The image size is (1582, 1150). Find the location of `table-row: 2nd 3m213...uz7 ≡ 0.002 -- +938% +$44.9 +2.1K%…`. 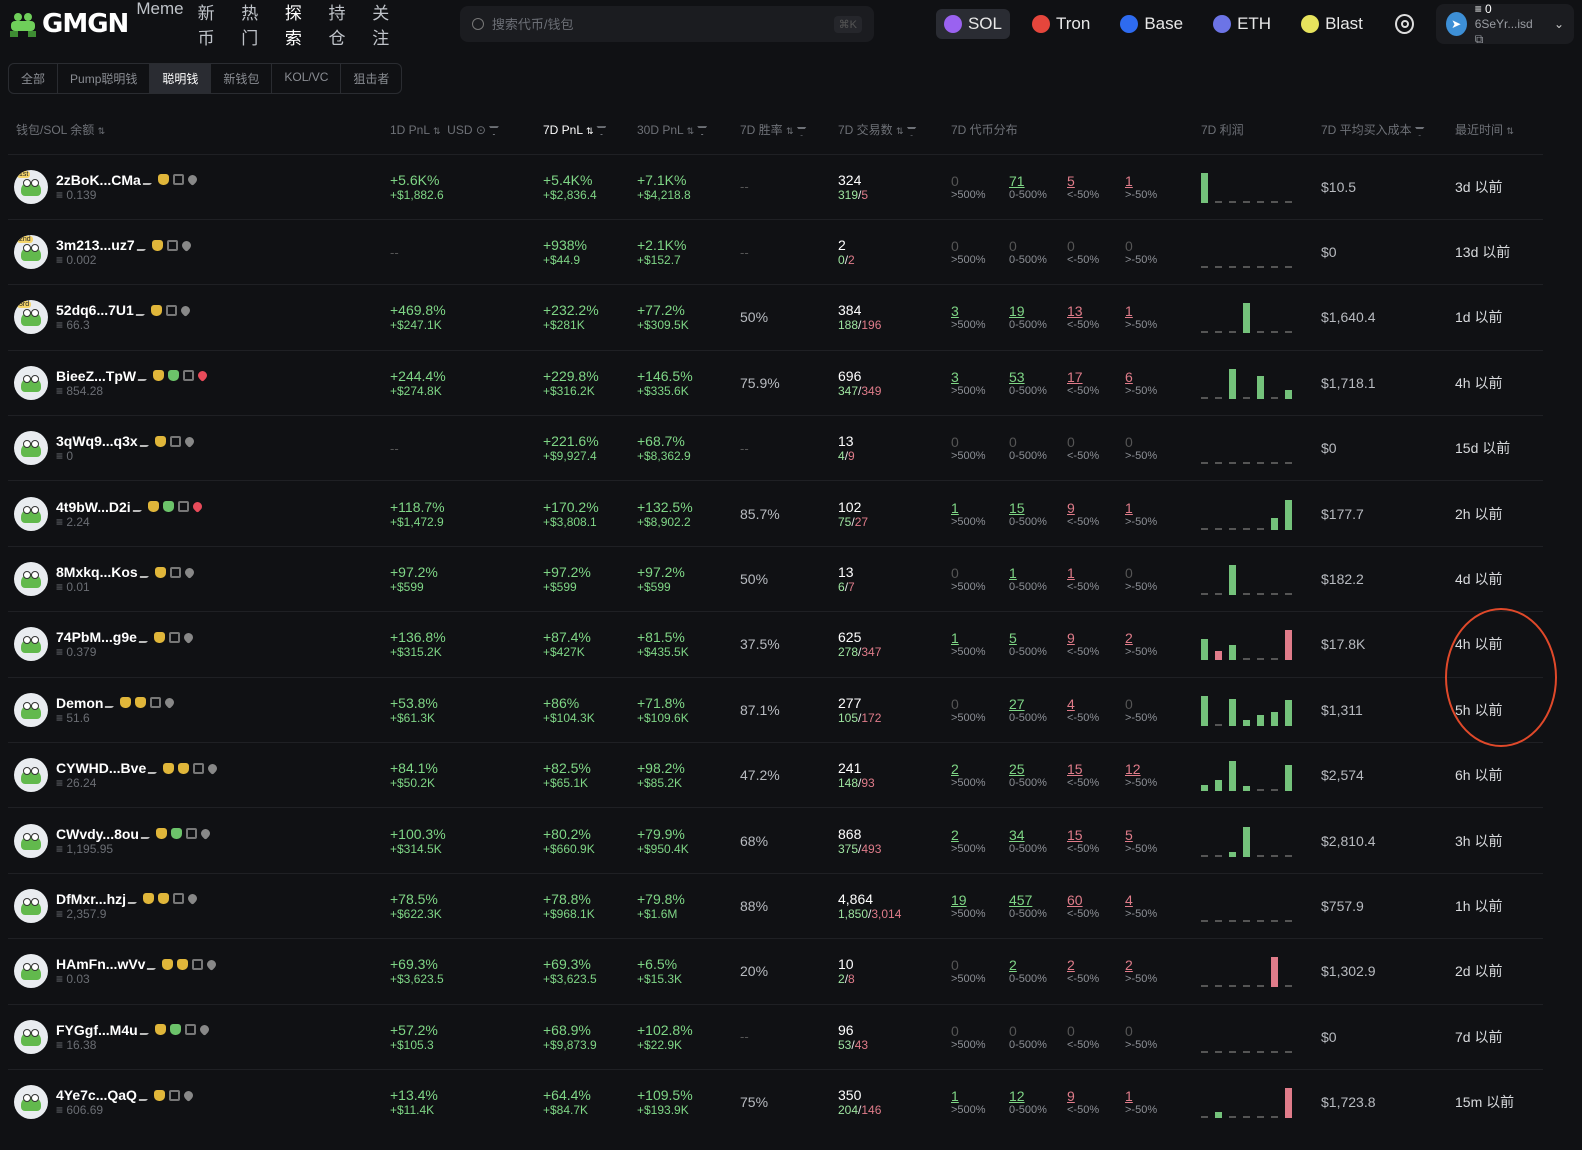

table-row: 2nd 3m213...uz7 ≡ 0.002 -- +938% +$44.9 +2.1K%… is located at coordinates (775, 251).